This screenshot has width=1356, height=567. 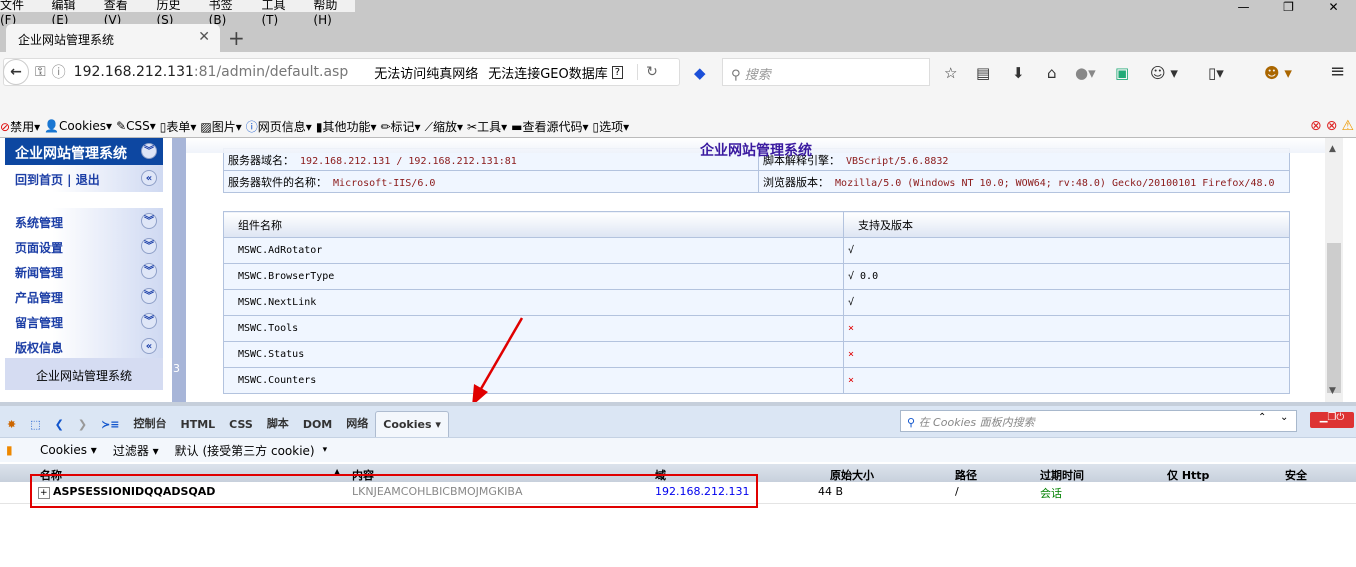 I want to click on search-input: ⚲ 搜索, so click(x=826, y=72).